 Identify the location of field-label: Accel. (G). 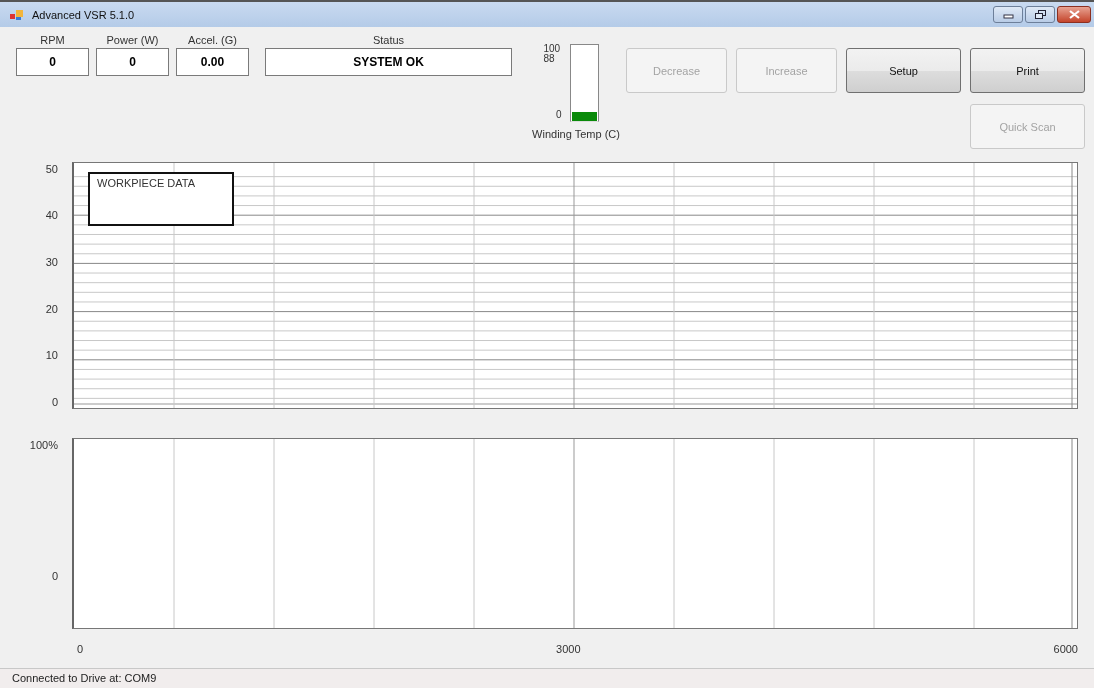
(212, 41).